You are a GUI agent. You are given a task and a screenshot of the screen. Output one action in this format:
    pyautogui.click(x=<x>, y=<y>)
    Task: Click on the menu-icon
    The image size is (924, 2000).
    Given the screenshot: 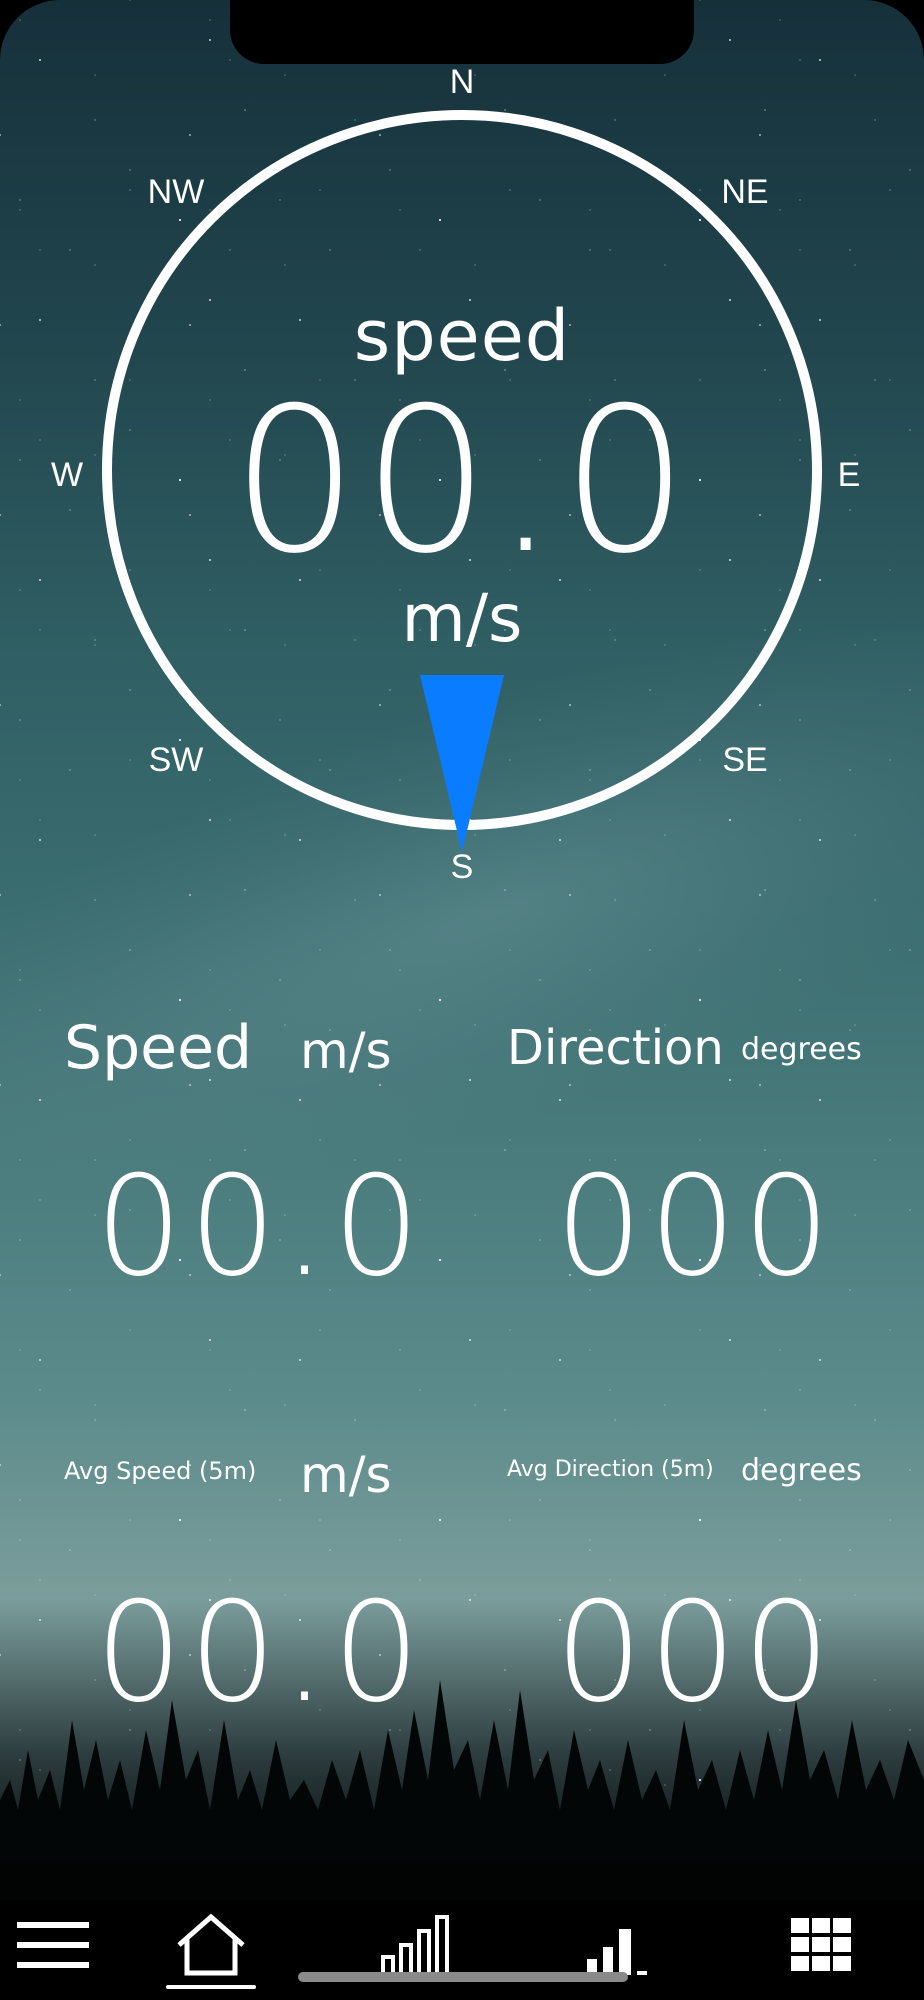 What is the action you would take?
    pyautogui.click(x=53, y=1945)
    